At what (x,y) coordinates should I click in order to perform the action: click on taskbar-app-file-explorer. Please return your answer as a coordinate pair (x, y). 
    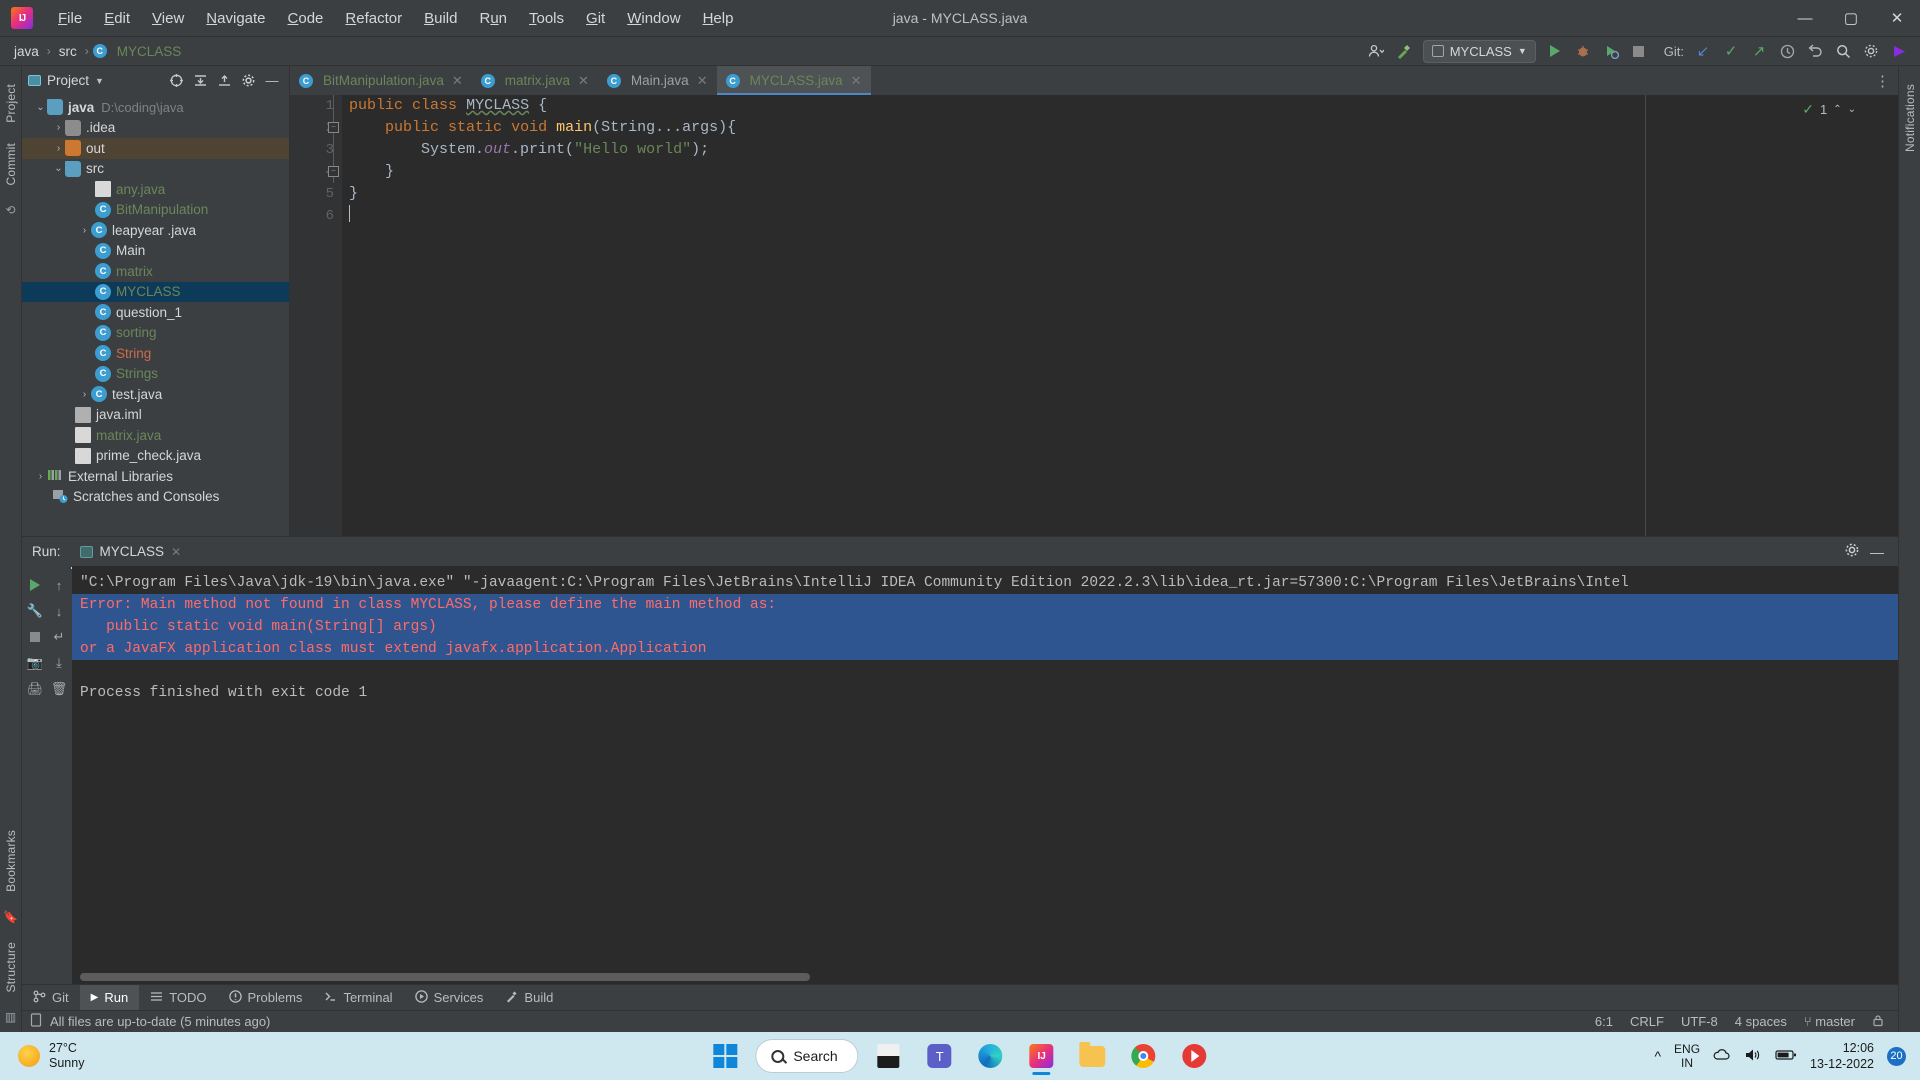
    Looking at the image, I should click on (1093, 1056).